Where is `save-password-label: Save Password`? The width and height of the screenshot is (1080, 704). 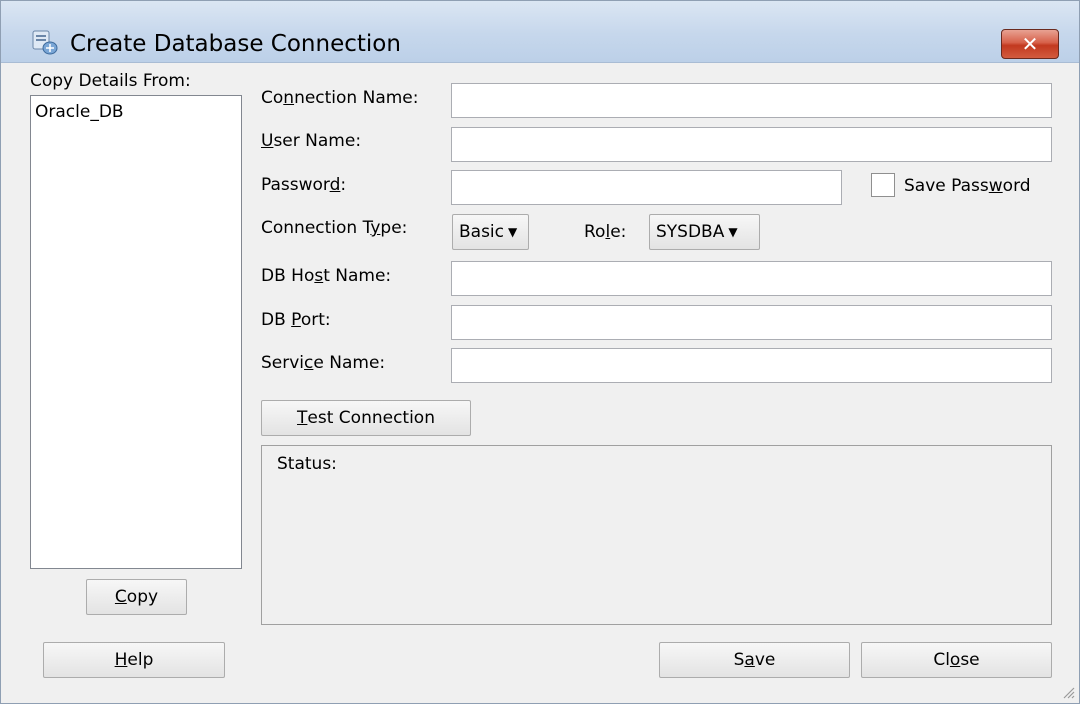 save-password-label: Save Password is located at coordinates (967, 186).